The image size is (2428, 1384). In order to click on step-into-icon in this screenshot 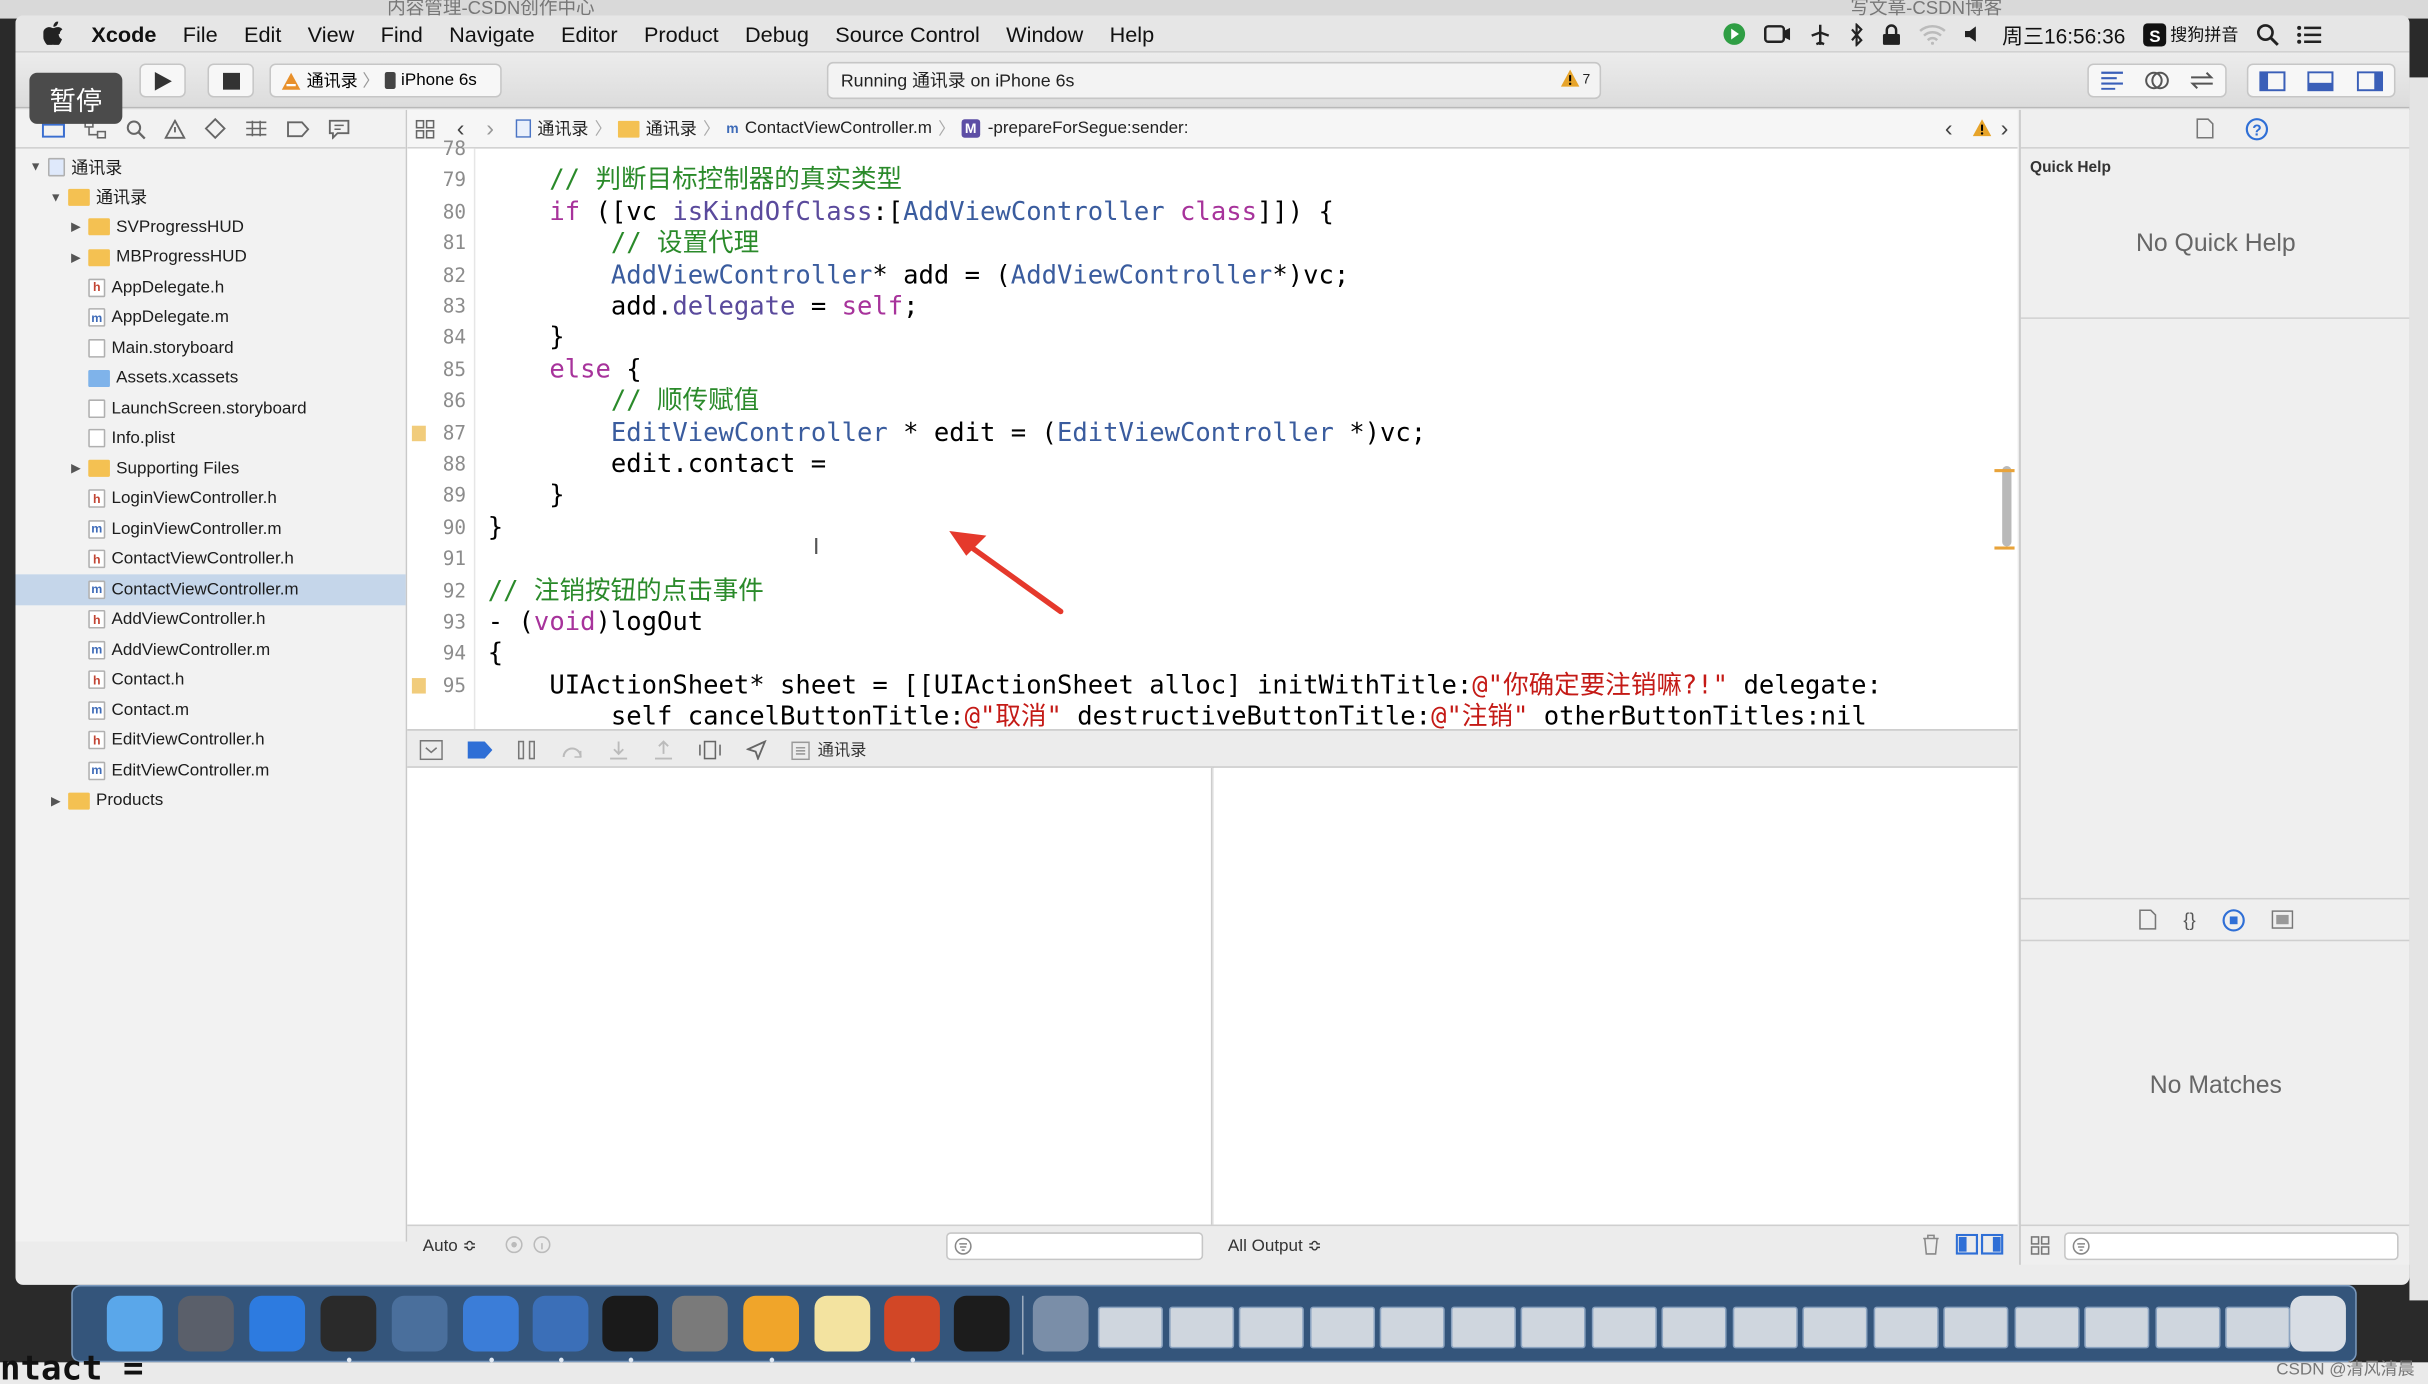, I will do `click(619, 750)`.